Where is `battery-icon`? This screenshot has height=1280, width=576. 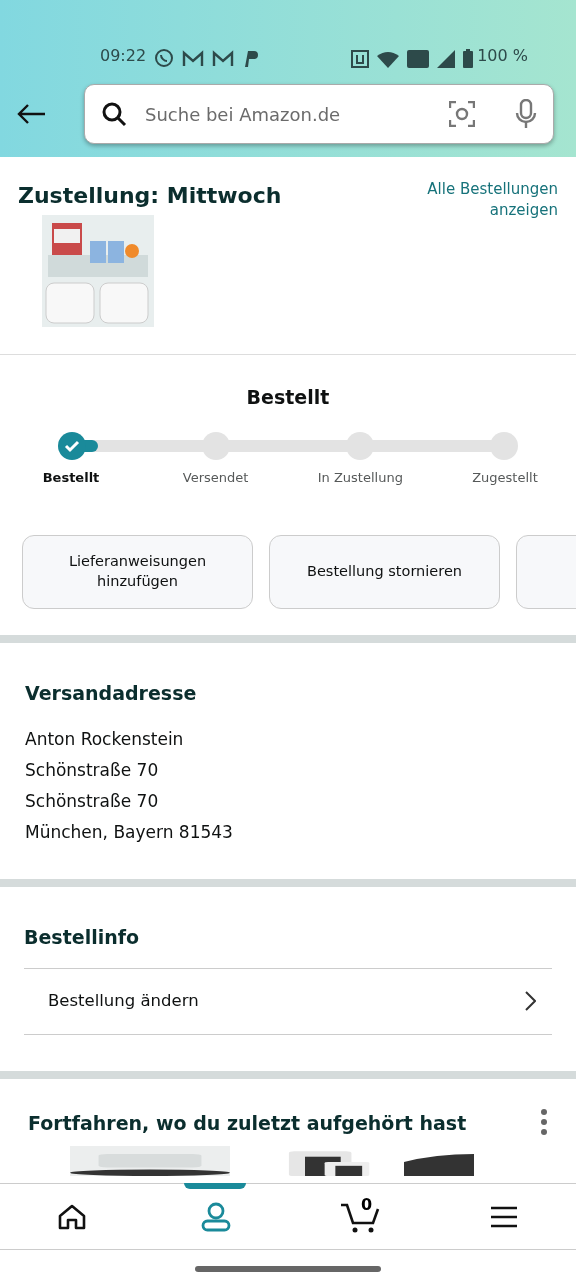 battery-icon is located at coordinates (468, 58).